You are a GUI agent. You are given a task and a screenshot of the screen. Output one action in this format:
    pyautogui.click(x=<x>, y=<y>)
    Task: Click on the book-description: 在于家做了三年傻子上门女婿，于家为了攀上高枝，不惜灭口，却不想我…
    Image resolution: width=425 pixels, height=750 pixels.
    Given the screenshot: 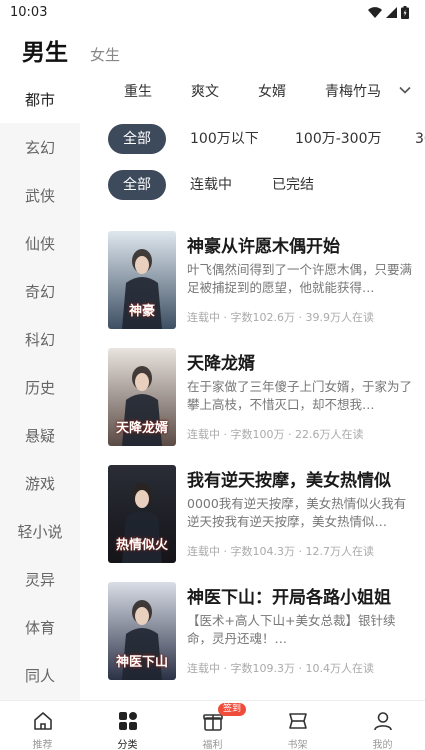 What is the action you would take?
    pyautogui.click(x=300, y=395)
    